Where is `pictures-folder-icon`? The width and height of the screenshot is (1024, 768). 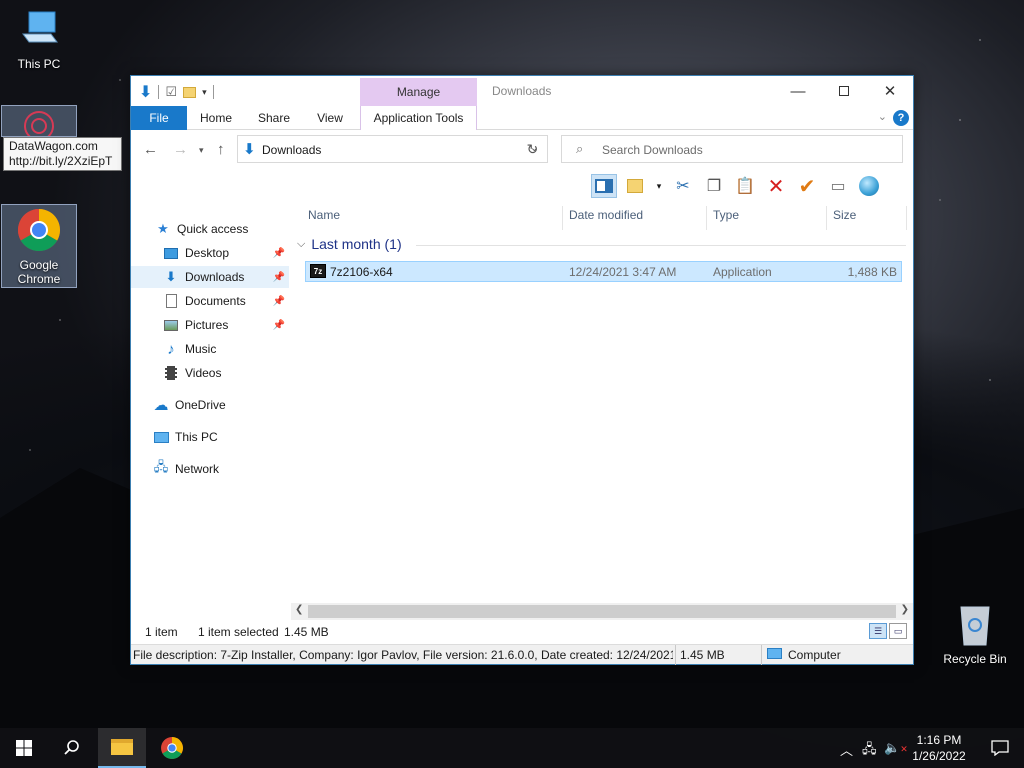 pictures-folder-icon is located at coordinates (171, 325).